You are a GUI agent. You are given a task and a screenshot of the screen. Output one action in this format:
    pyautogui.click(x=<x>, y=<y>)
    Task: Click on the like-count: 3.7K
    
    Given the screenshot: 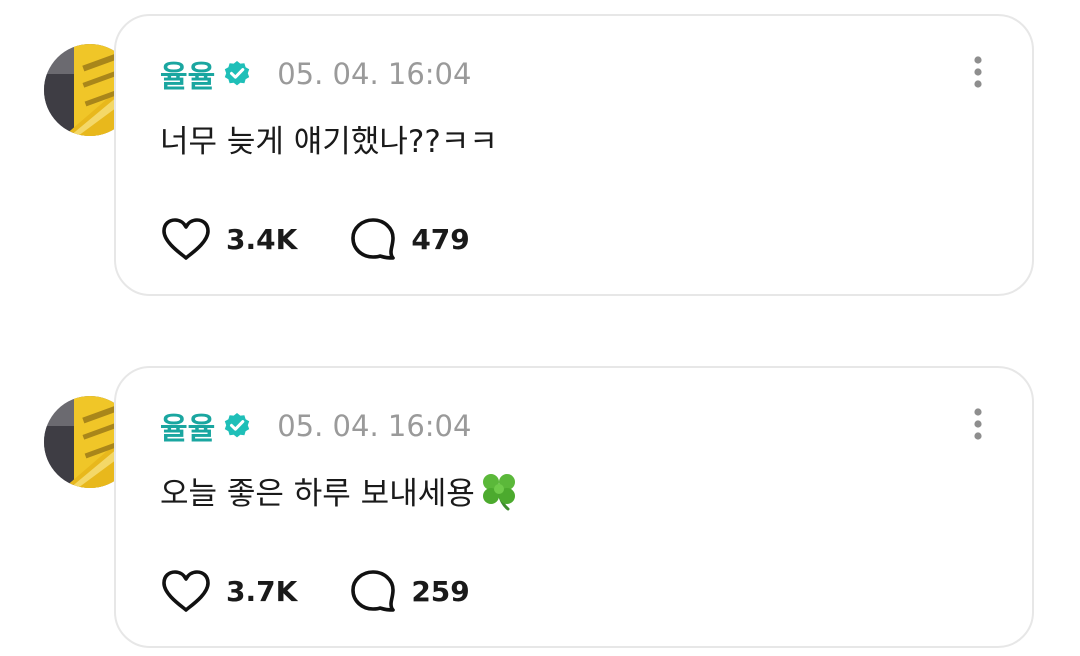 What is the action you would take?
    pyautogui.click(x=262, y=591)
    